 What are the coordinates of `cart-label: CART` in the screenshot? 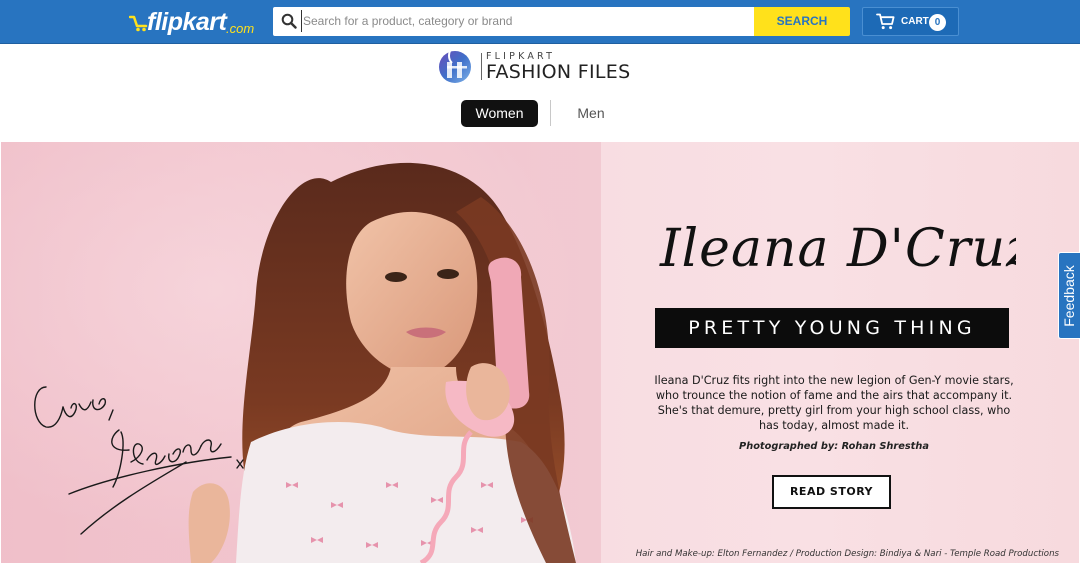 It's located at (915, 21).